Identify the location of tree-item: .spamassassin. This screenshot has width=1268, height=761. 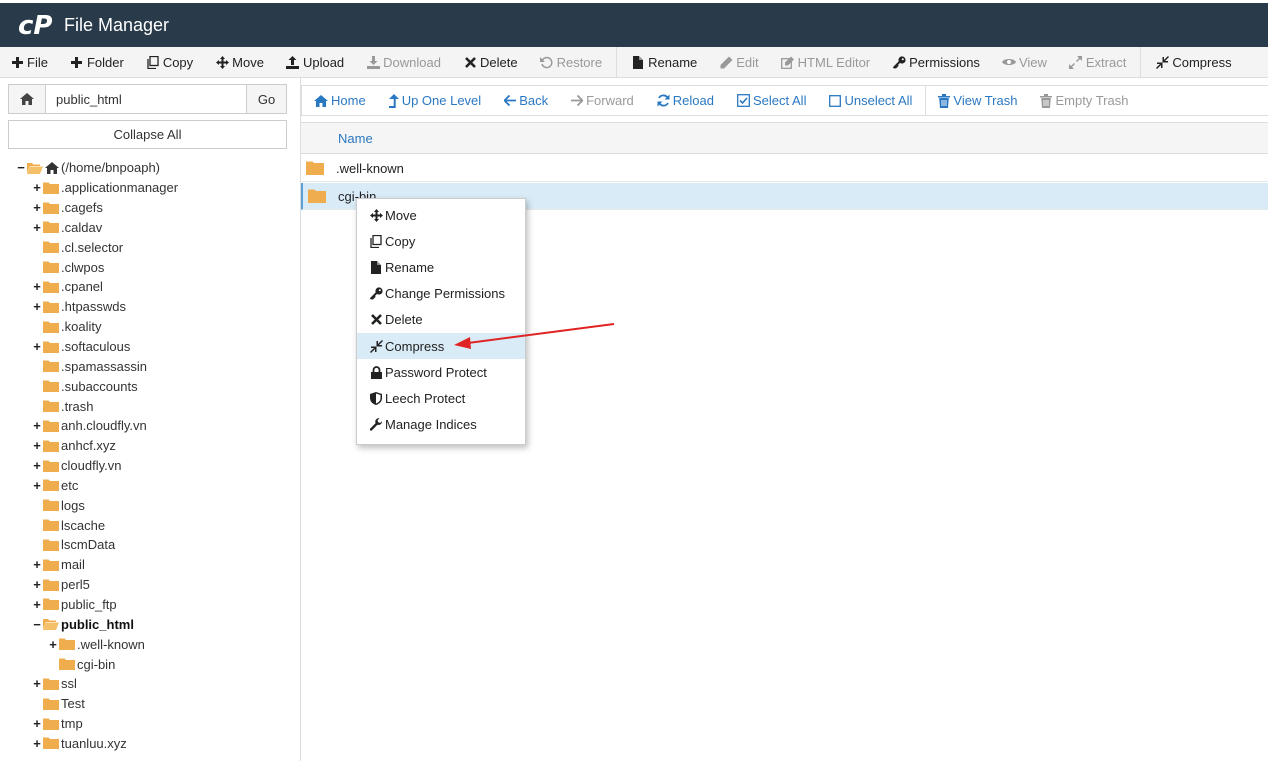
(150, 366).